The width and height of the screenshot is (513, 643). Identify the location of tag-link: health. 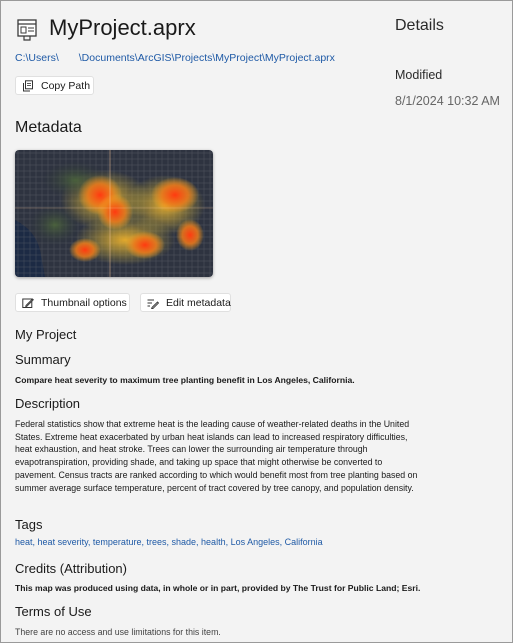
(213, 542).